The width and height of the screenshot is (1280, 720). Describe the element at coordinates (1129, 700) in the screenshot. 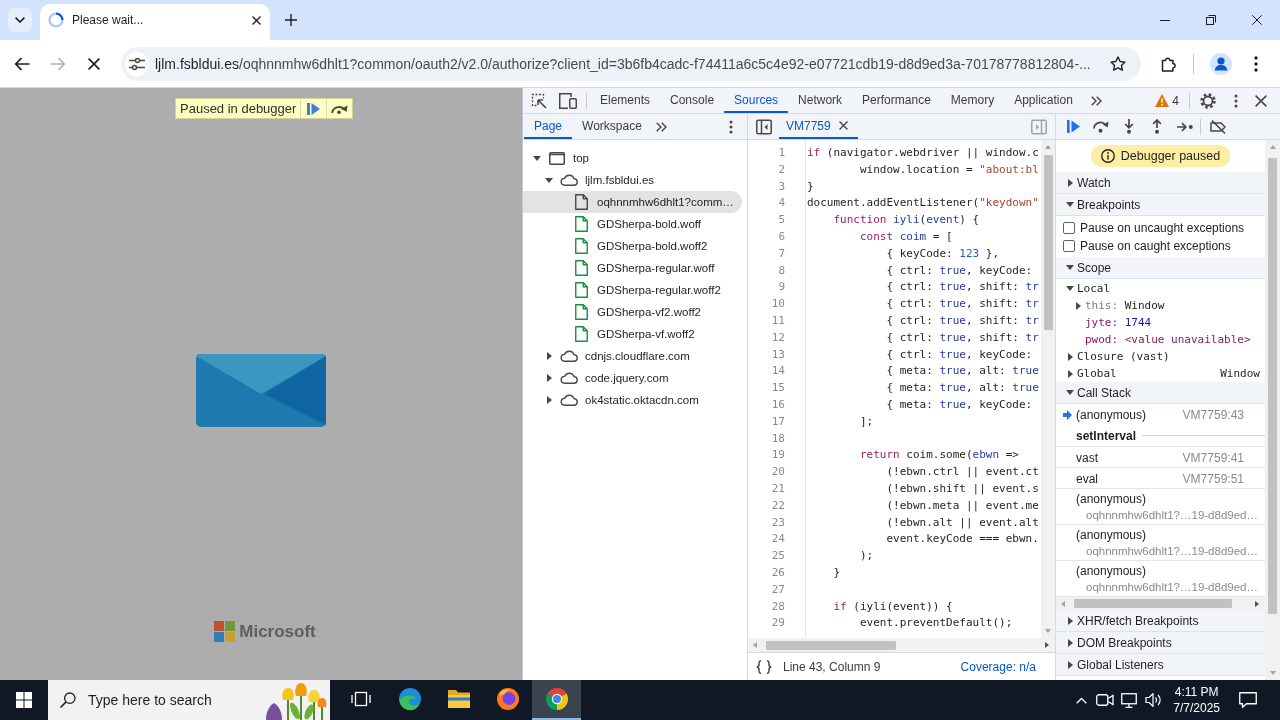

I see `monitor-icon` at that location.